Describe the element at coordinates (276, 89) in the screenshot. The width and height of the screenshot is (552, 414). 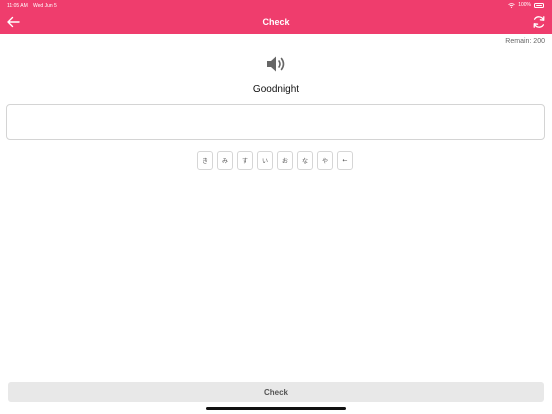
I see `quiz-word: Goodnight` at that location.